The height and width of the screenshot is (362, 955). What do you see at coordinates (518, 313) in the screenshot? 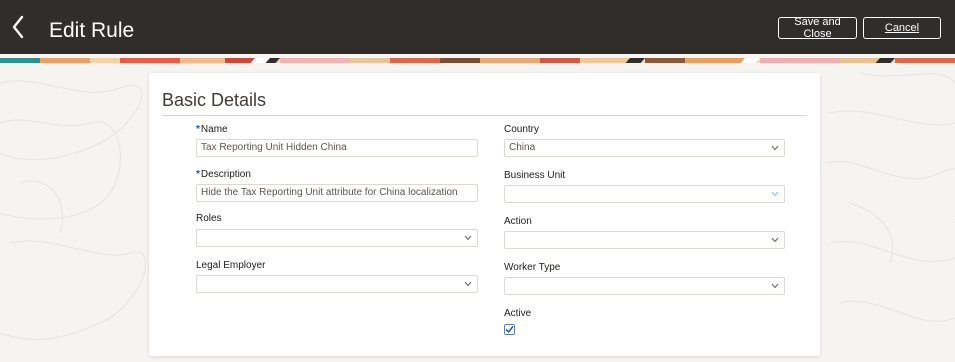
I see `active-label: Active` at bounding box center [518, 313].